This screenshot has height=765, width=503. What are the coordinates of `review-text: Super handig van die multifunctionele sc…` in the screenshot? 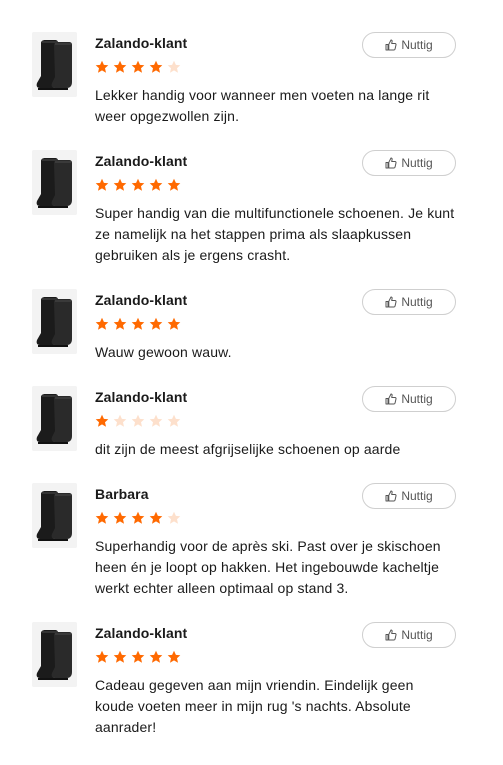 It's located at (275, 234).